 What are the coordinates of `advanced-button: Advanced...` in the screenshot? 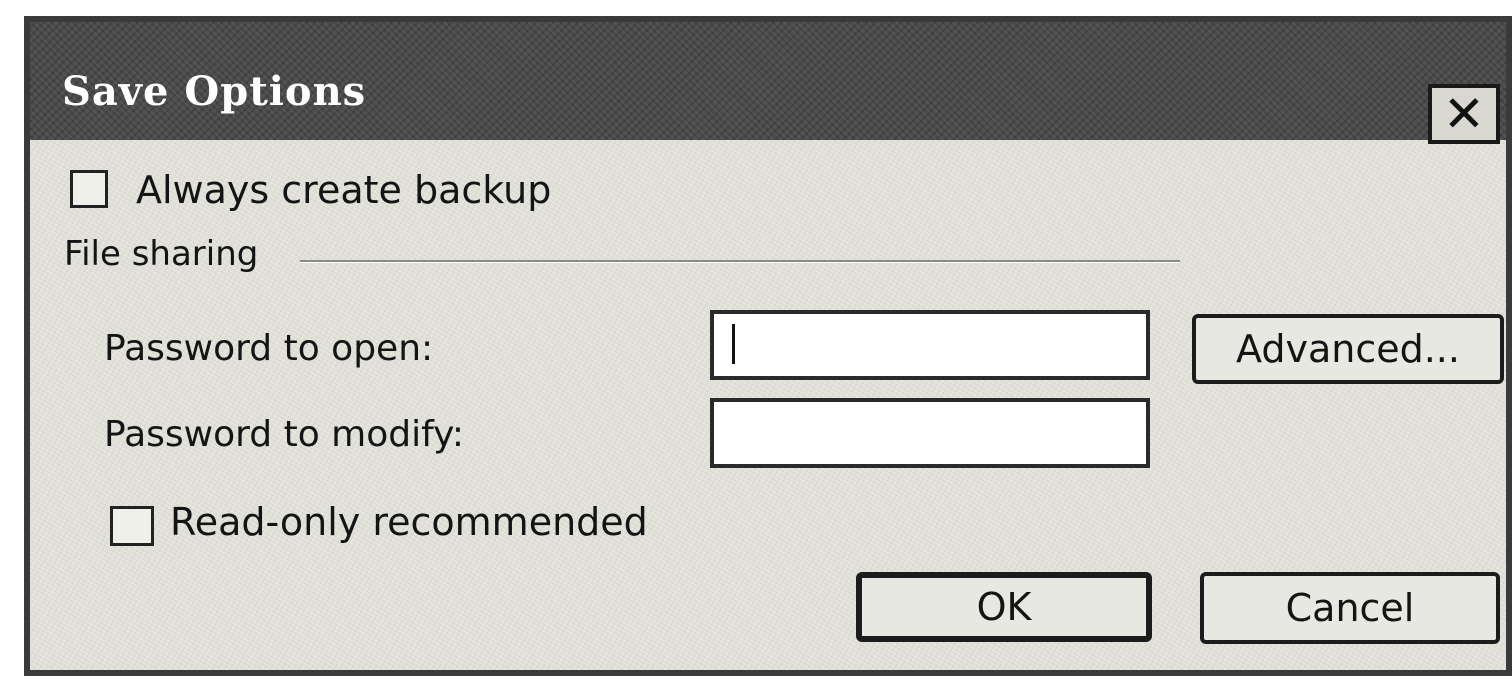 It's located at (1348, 349).